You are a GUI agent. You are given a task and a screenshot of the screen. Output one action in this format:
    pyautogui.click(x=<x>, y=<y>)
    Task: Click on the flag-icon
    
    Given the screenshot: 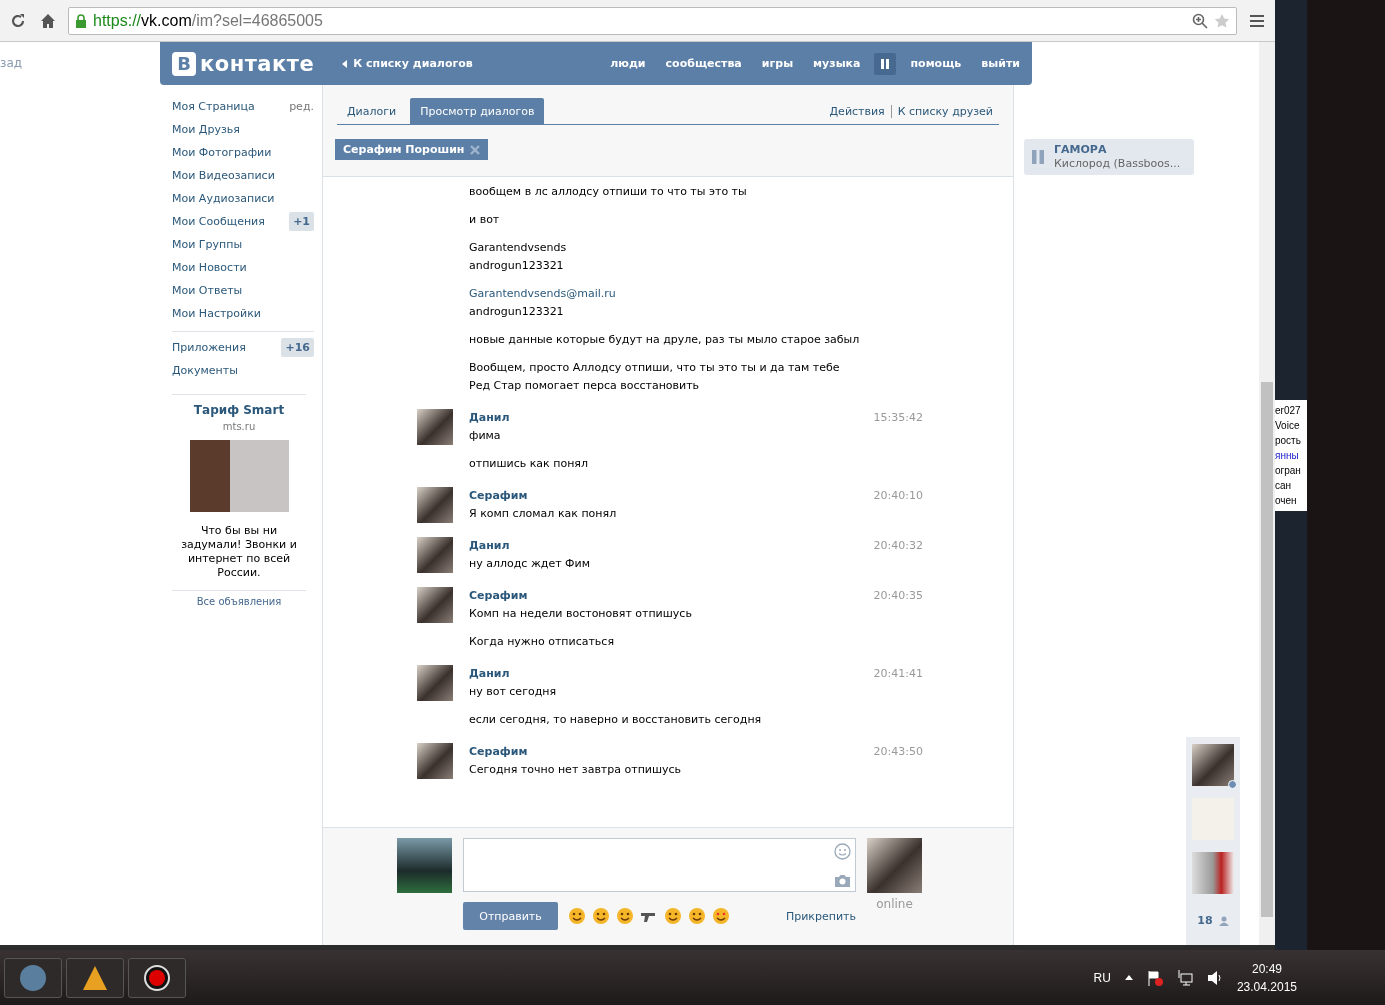 What is the action you would take?
    pyautogui.click(x=1154, y=977)
    